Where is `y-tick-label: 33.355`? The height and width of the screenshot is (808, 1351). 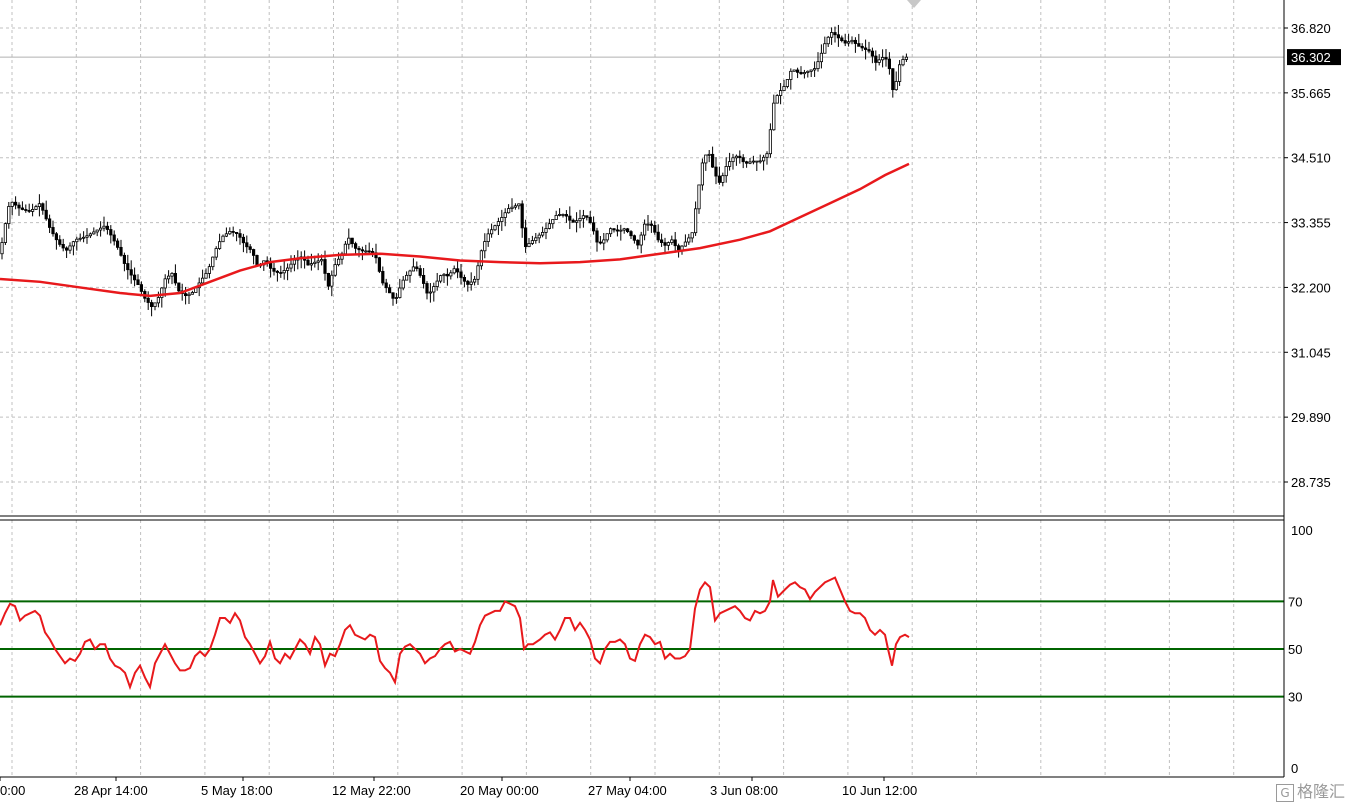 y-tick-label: 33.355 is located at coordinates (1311, 223).